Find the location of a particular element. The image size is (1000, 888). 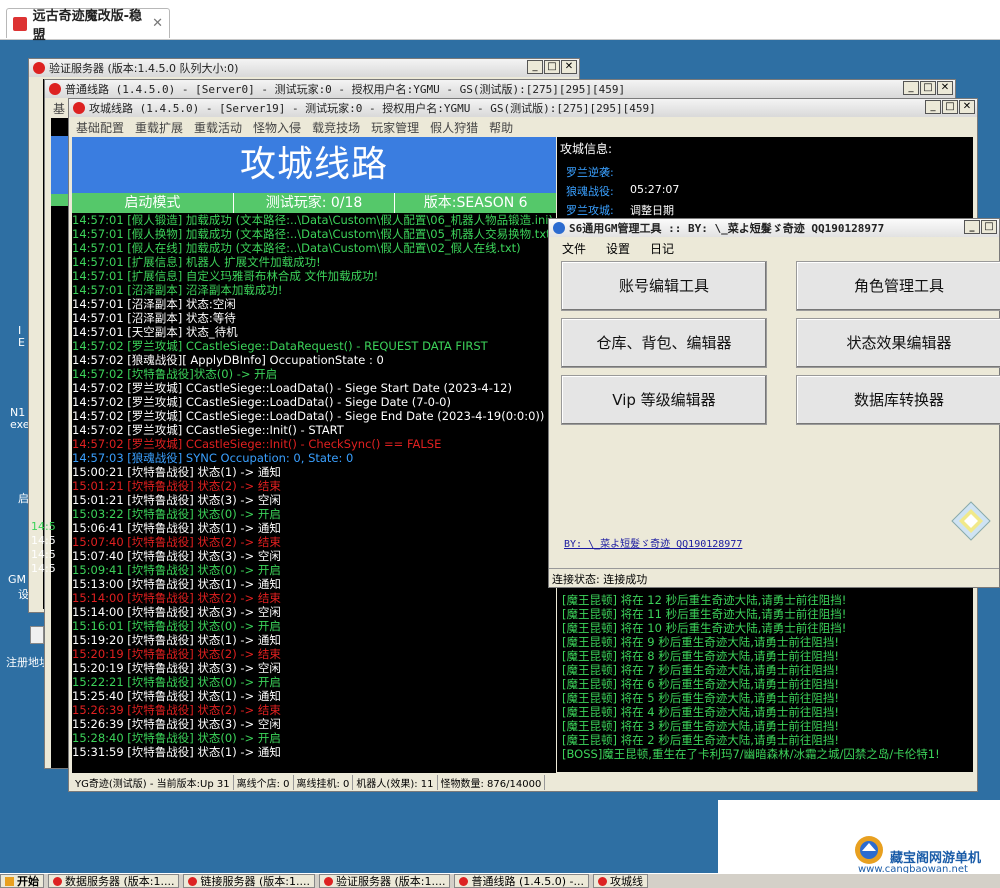

siege-banner-title: 攻城线路 is located at coordinates (314, 165).